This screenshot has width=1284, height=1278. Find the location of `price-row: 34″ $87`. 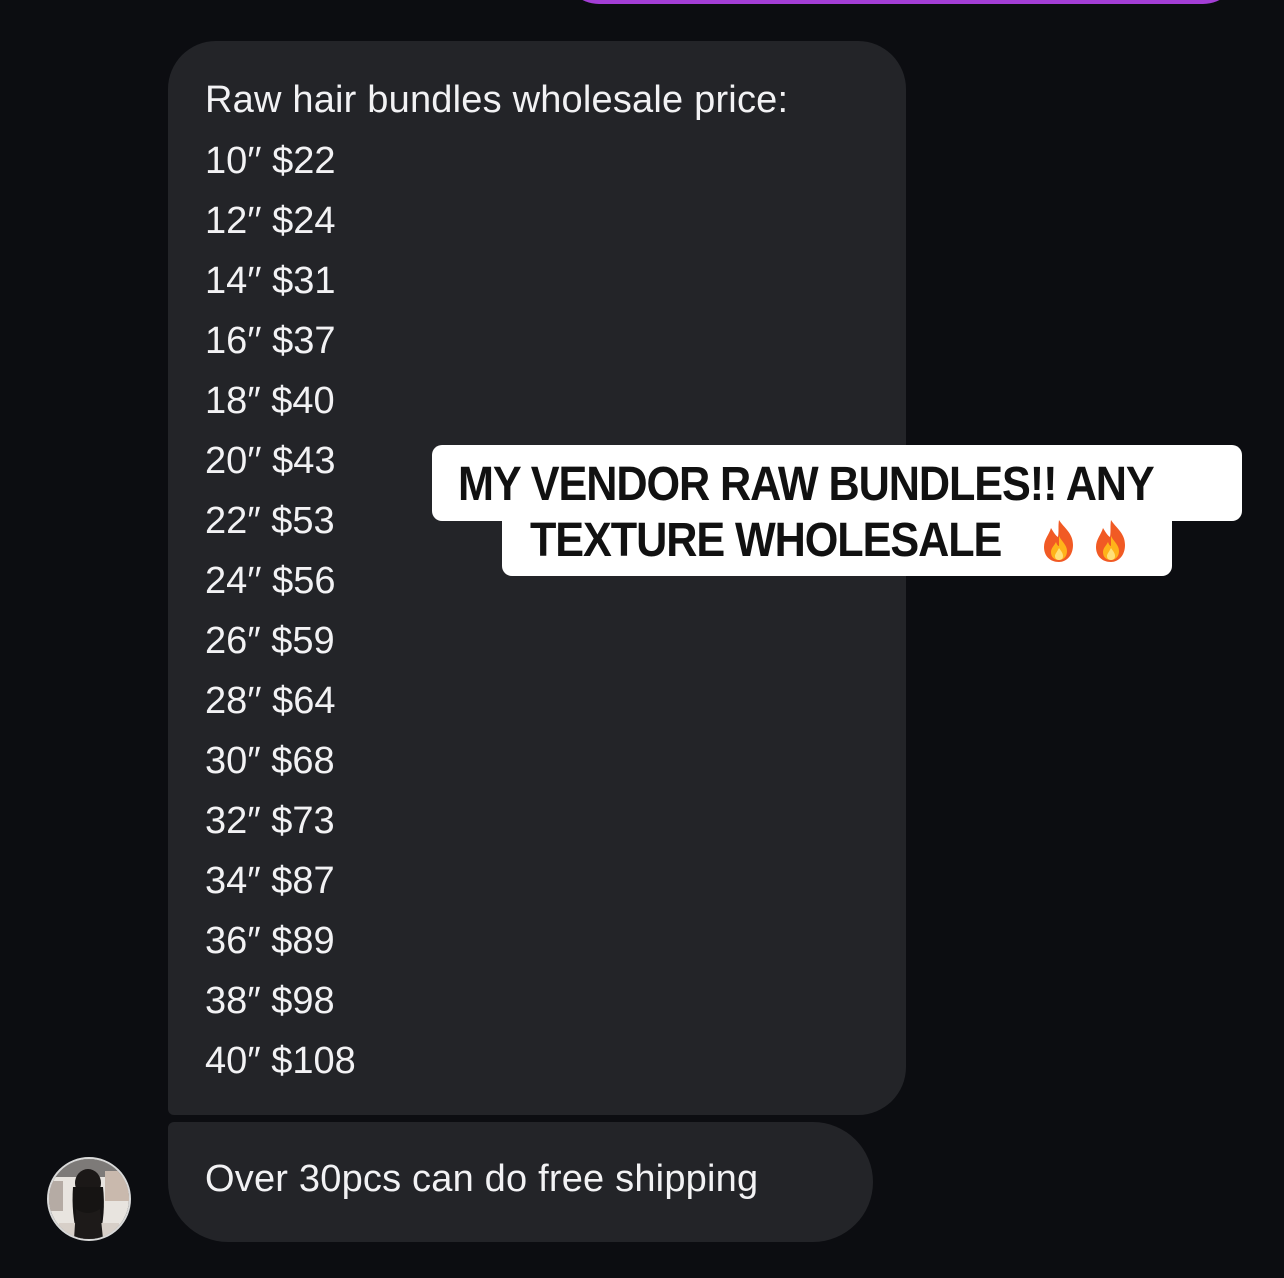

price-row: 34″ $87 is located at coordinates (270, 881).